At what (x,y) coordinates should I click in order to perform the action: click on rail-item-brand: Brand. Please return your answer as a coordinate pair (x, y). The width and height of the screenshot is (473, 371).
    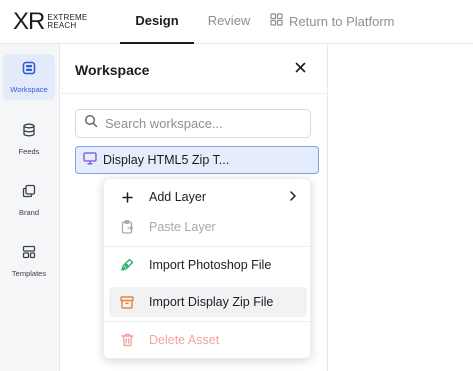
    Looking at the image, I should click on (29, 200).